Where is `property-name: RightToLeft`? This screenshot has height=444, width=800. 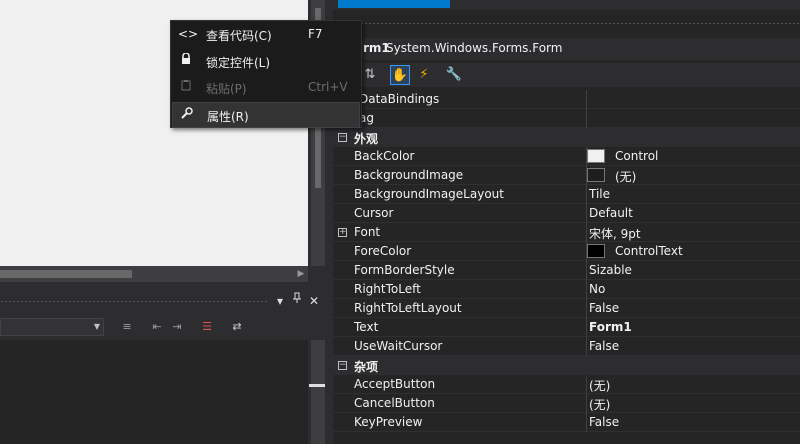 property-name: RightToLeft is located at coordinates (387, 289).